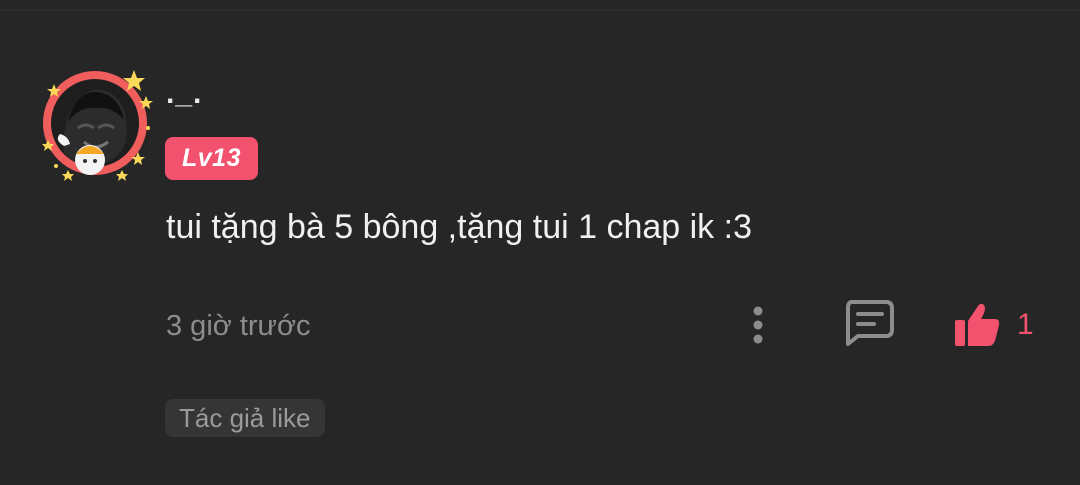  Describe the element at coordinates (238, 326) in the screenshot. I see `timestamp: 3 giờ trước` at that location.